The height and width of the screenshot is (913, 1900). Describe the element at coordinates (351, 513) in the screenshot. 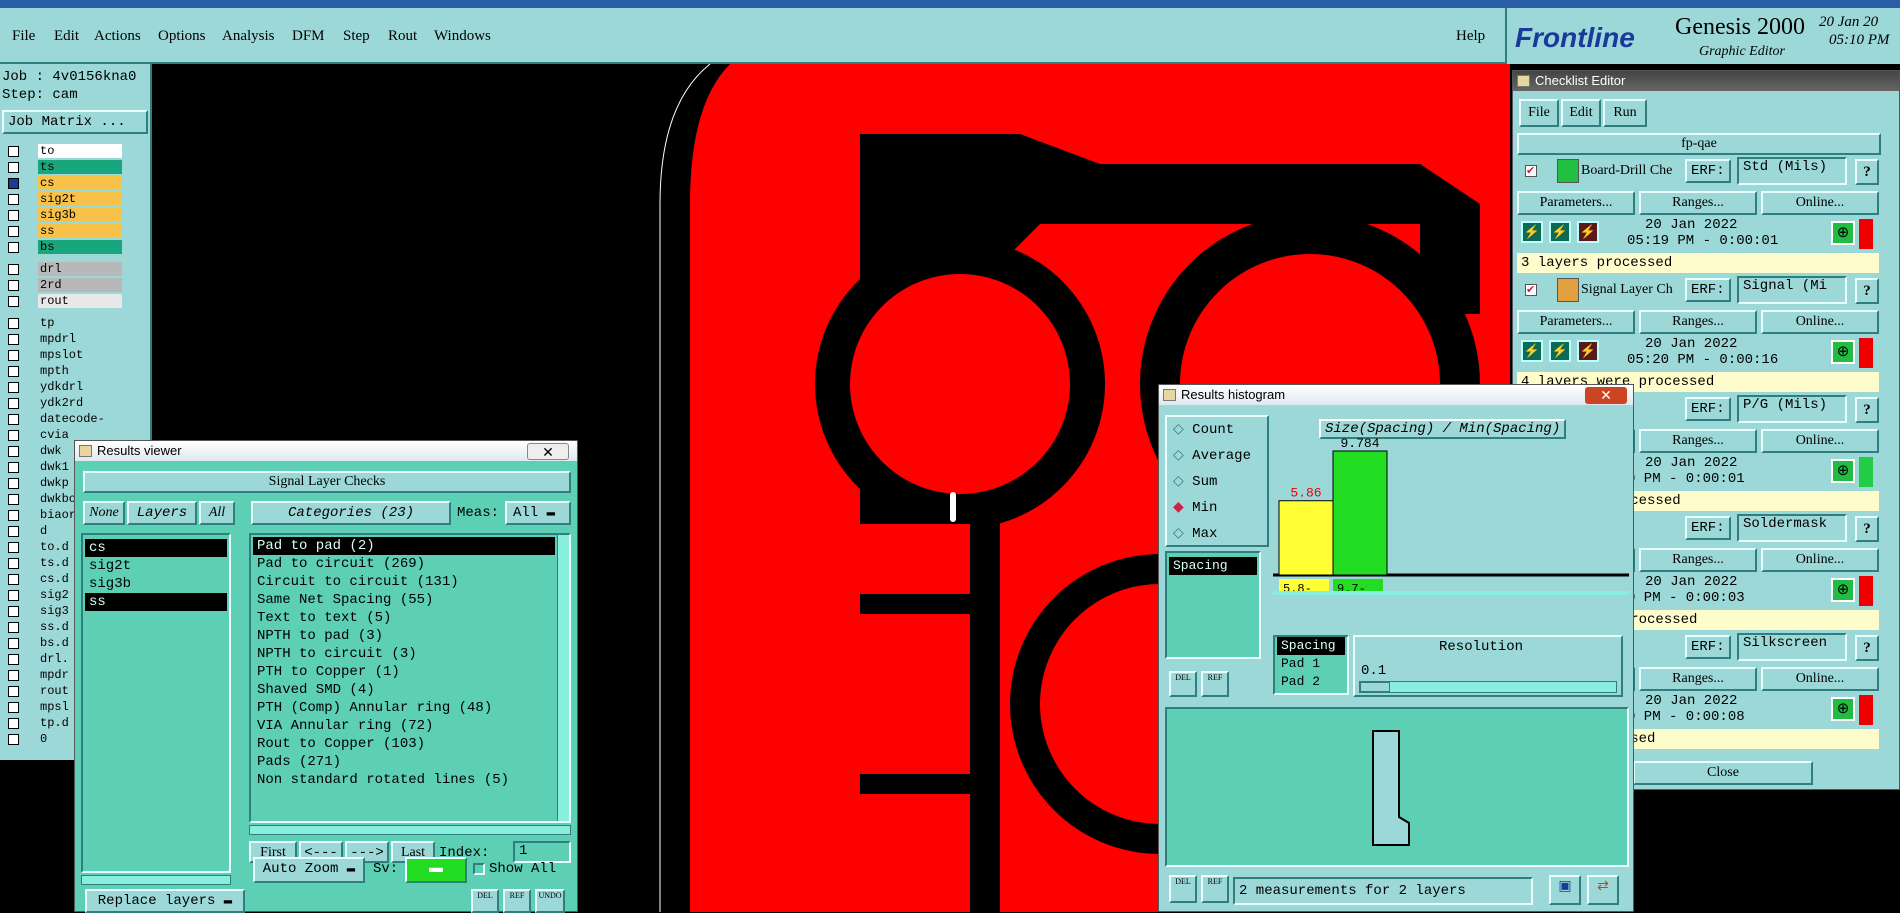

I see `categories-button: Categories (23)` at that location.